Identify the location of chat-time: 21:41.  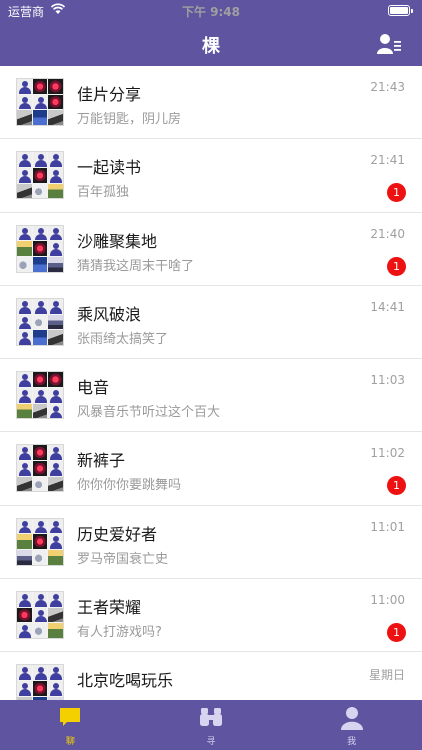
(387, 160).